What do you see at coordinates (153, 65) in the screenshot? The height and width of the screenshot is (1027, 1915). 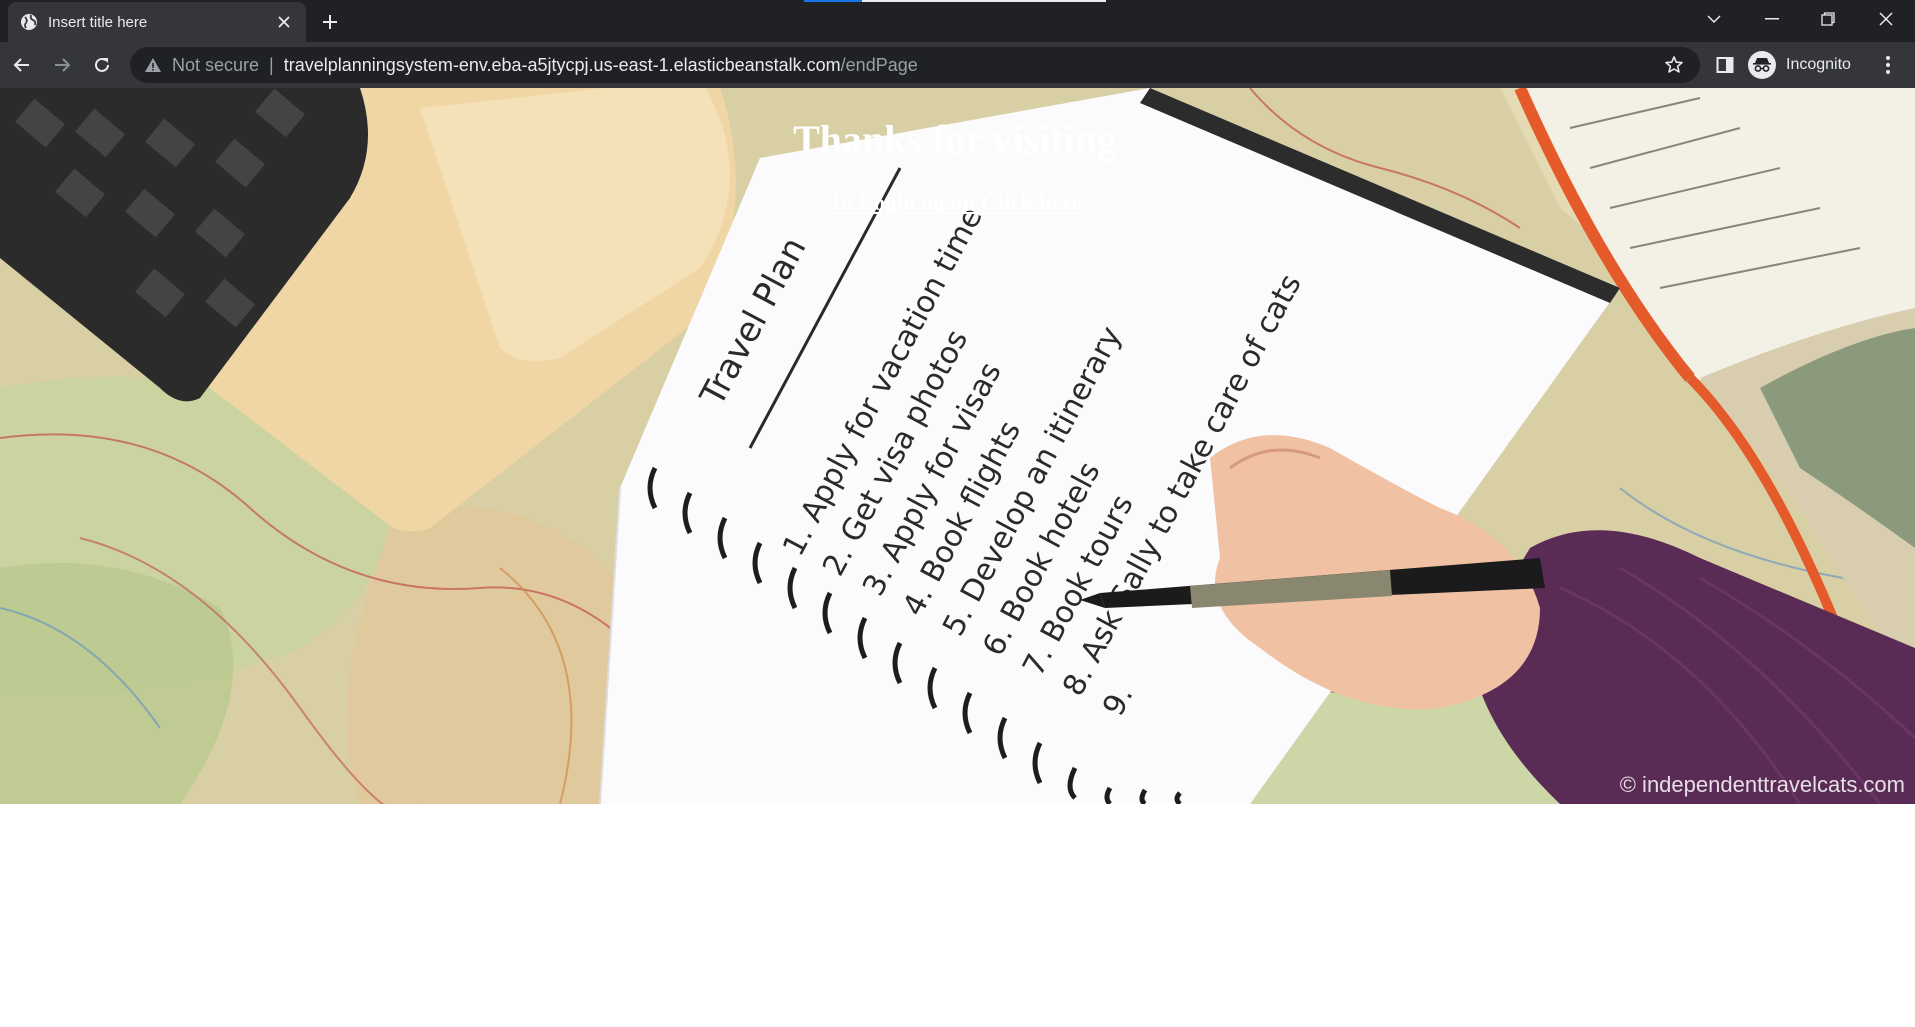 I see `warning-icon` at bounding box center [153, 65].